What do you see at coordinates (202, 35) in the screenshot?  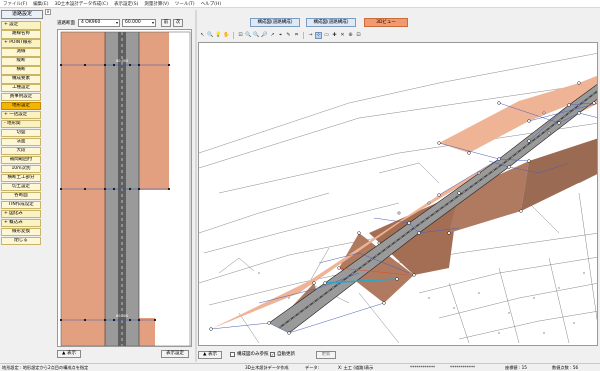 I see `select-icon: ↖` at bounding box center [202, 35].